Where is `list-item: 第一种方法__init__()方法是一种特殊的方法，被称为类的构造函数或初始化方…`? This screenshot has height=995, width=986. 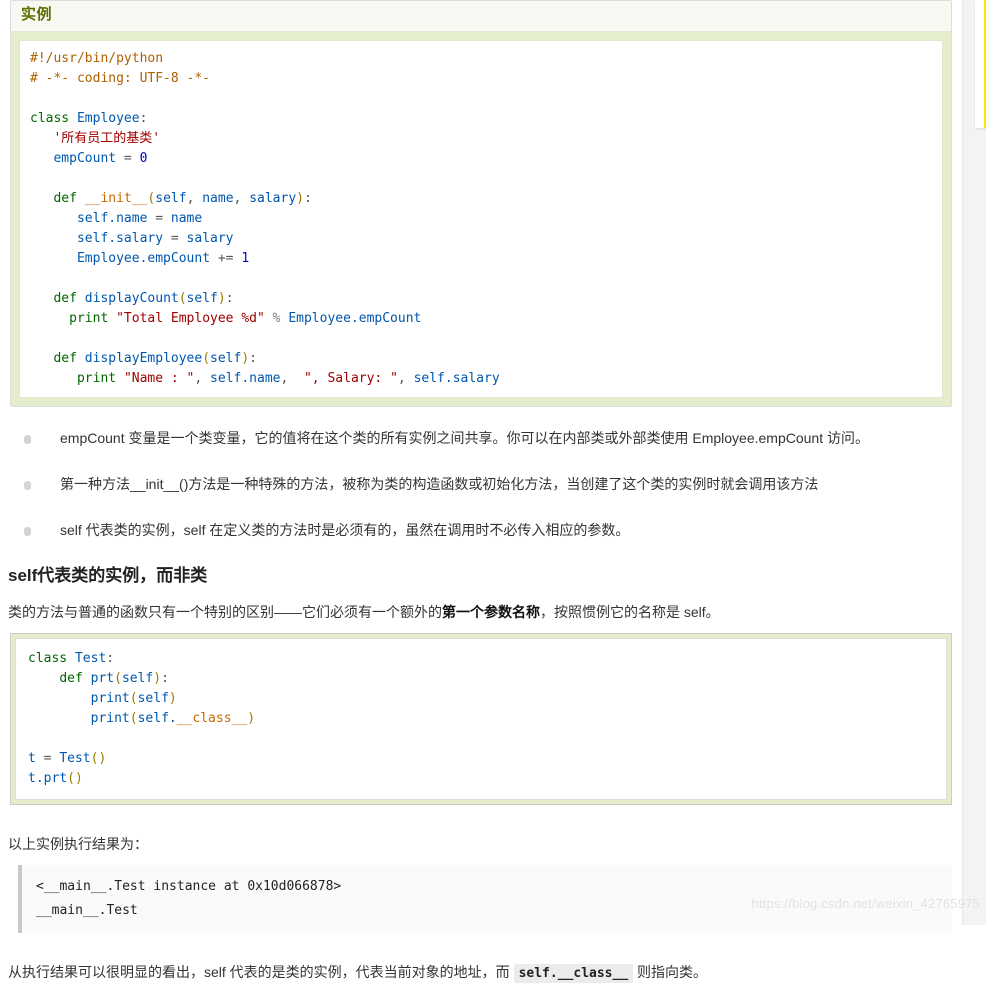
list-item: 第一种方法__init__()方法是一种特殊的方法，被称为类的构造函数或初始化方… is located at coordinates (488, 484).